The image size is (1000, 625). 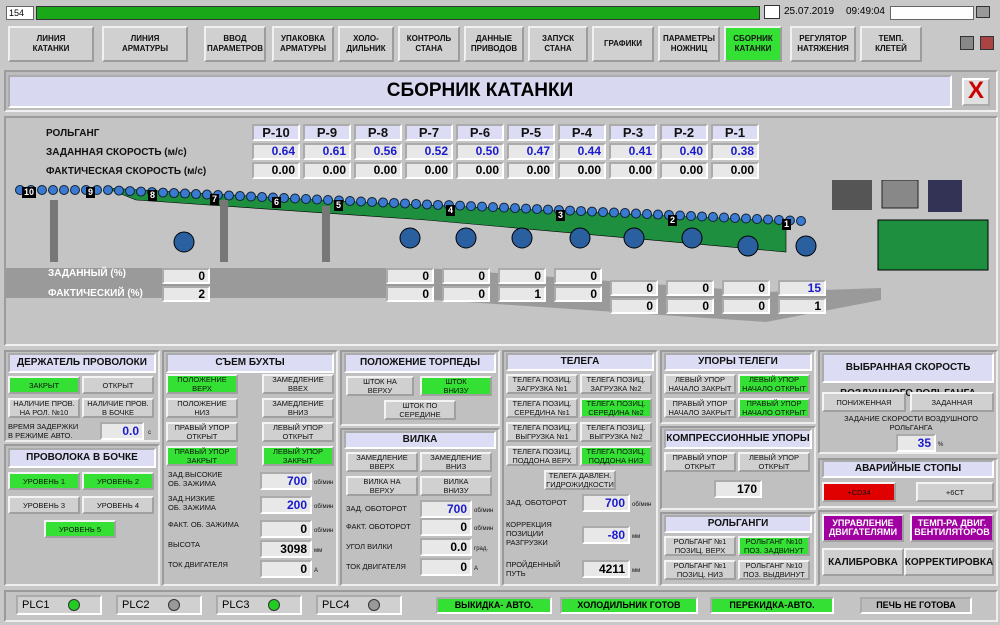 I want to click on nav-button-1: ЛИНИЯ КАТАНКИ, so click(x=51, y=44).